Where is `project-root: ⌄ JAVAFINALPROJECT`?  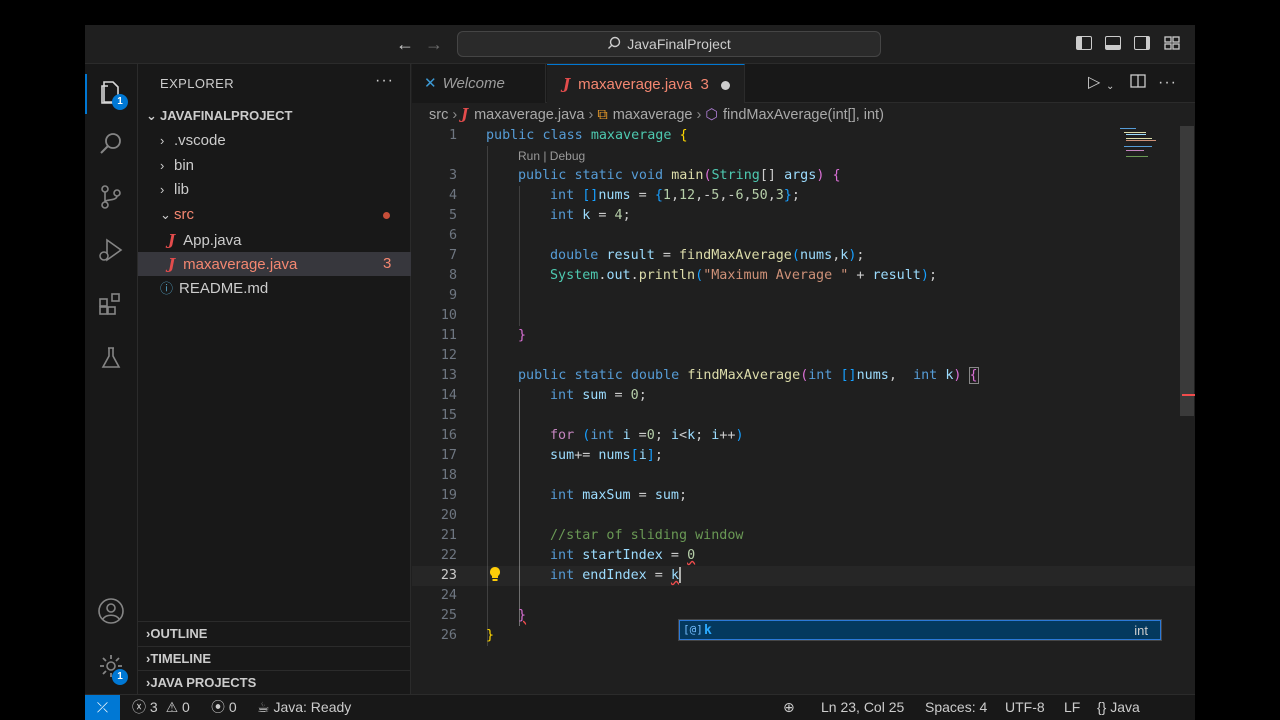 project-root: ⌄ JAVAFINALPROJECT is located at coordinates (274, 116).